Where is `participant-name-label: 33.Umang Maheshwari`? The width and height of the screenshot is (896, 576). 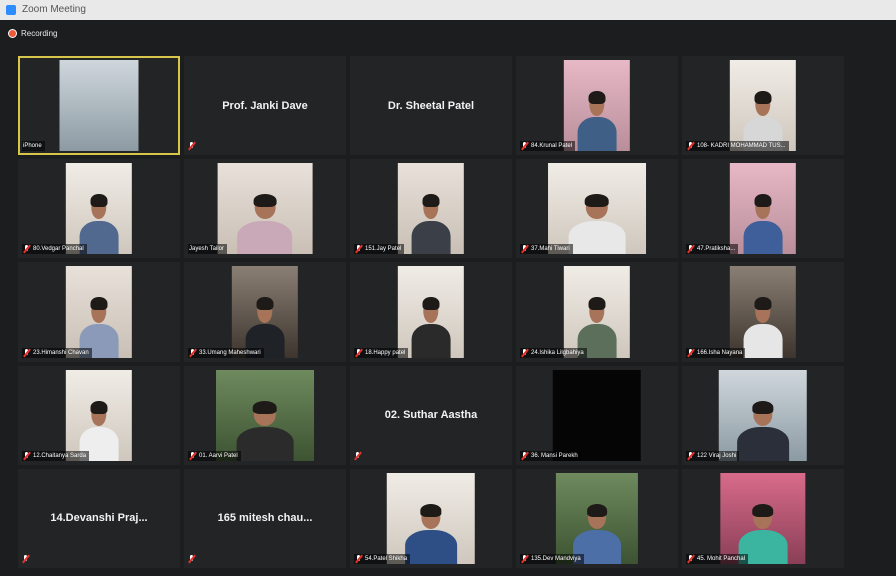
participant-name-label: 33.Umang Maheshwari is located at coordinates (226, 352).